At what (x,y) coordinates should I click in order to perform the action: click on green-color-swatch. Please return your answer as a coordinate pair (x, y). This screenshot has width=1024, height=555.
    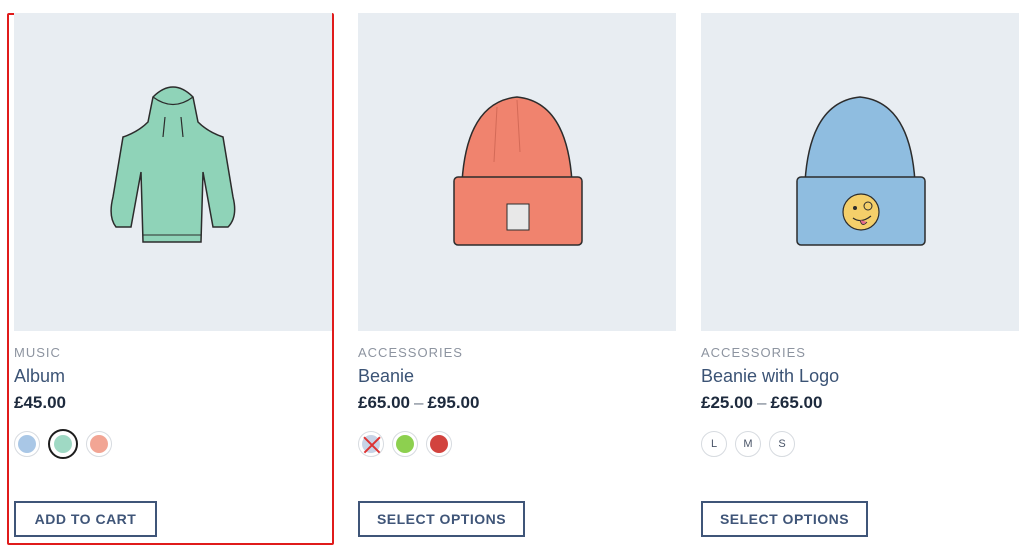
    Looking at the image, I should click on (405, 444).